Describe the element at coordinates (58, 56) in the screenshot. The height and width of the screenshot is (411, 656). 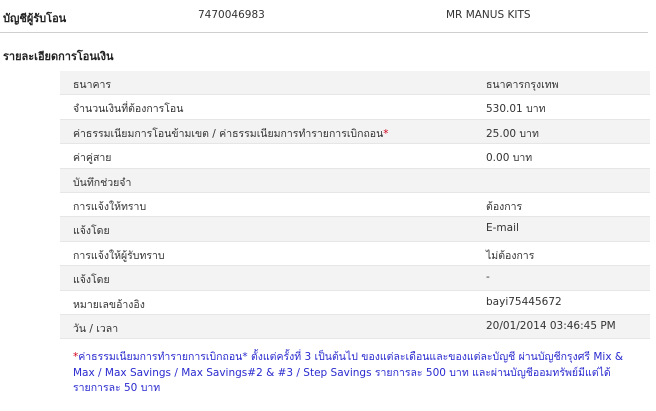
I see `transfer-details-title: รายละเอียดการโอนเงิน` at that location.